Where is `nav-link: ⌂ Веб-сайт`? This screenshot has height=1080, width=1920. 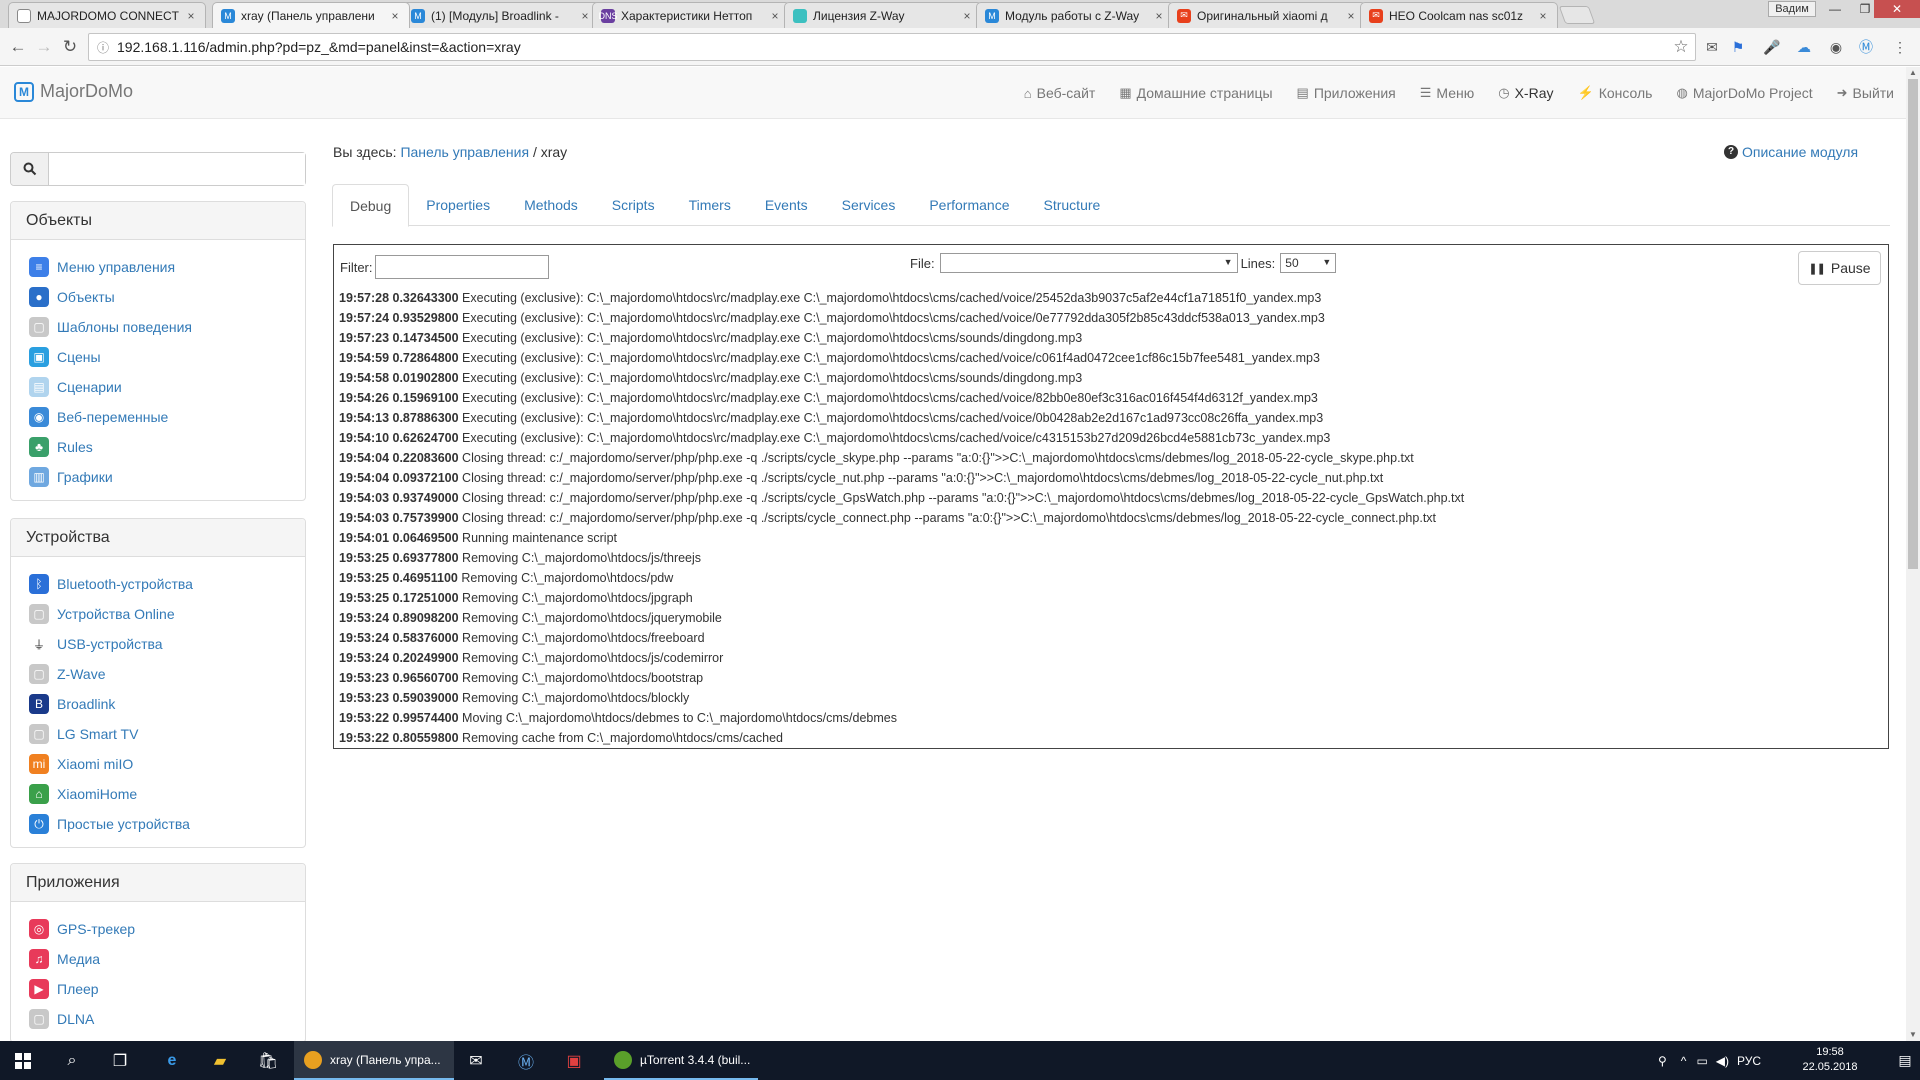
nav-link: ⌂ Веб-сайт is located at coordinates (1060, 93).